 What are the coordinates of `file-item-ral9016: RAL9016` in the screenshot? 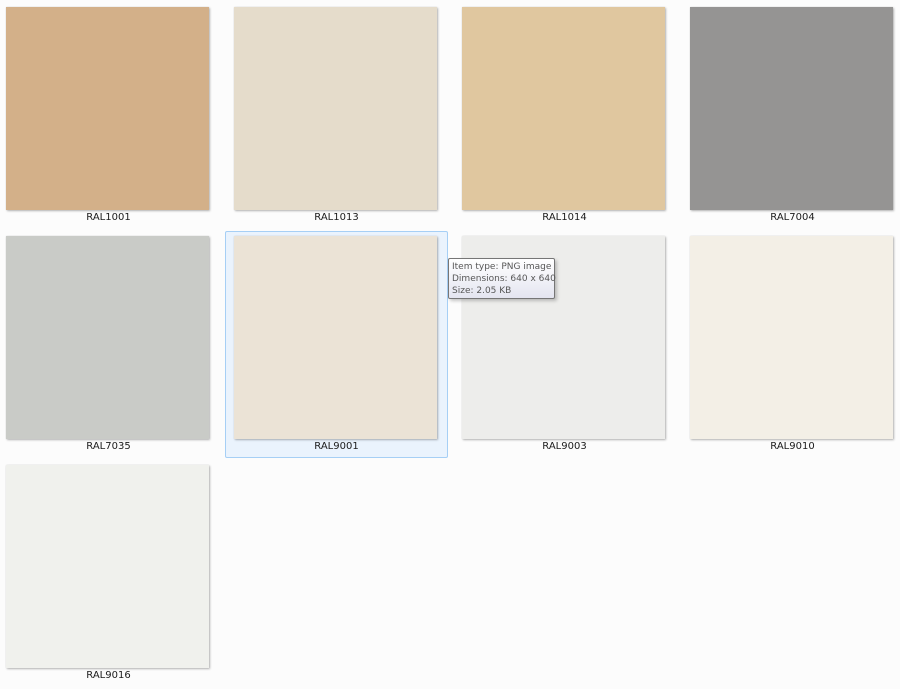 It's located at (110, 573).